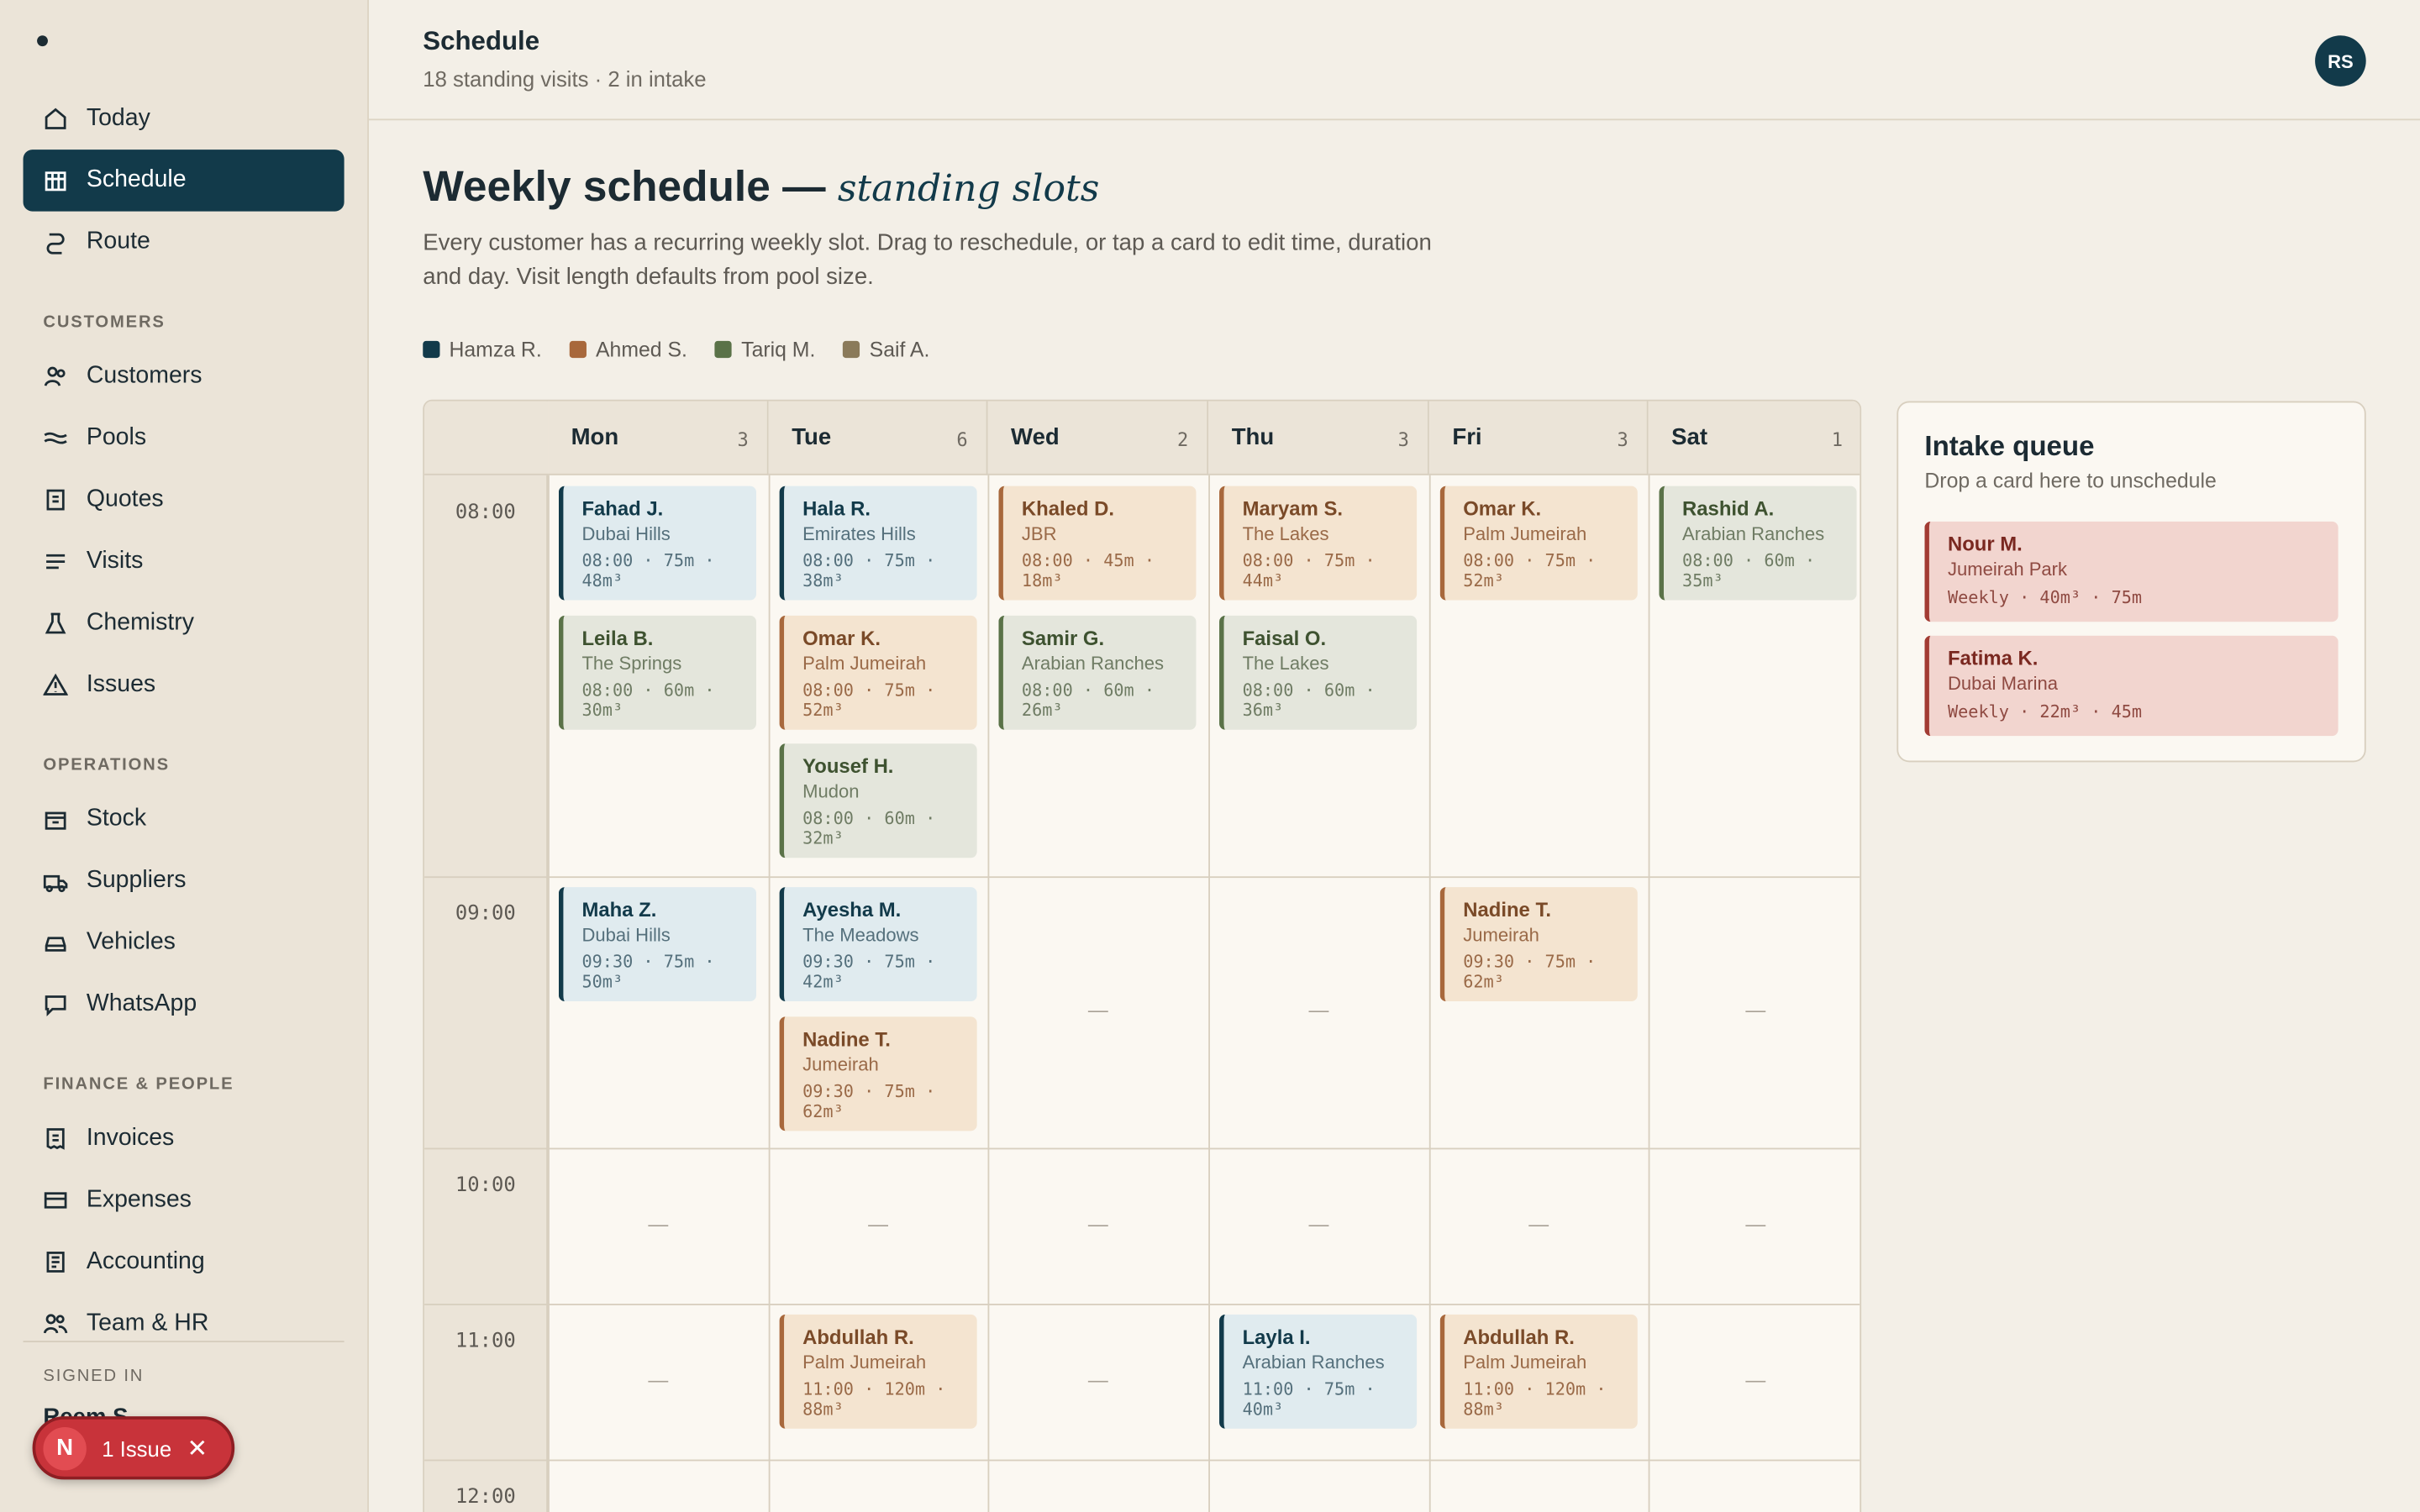 This screenshot has height=1512, width=2420. I want to click on visit-location: Dubai Hills, so click(626, 533).